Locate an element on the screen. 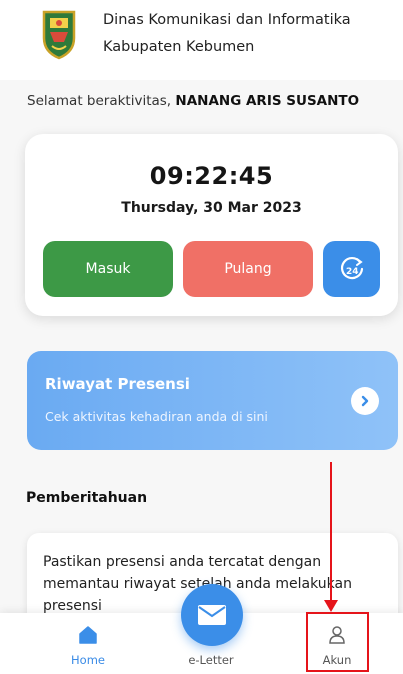  svg-text: 24 is located at coordinates (352, 272).